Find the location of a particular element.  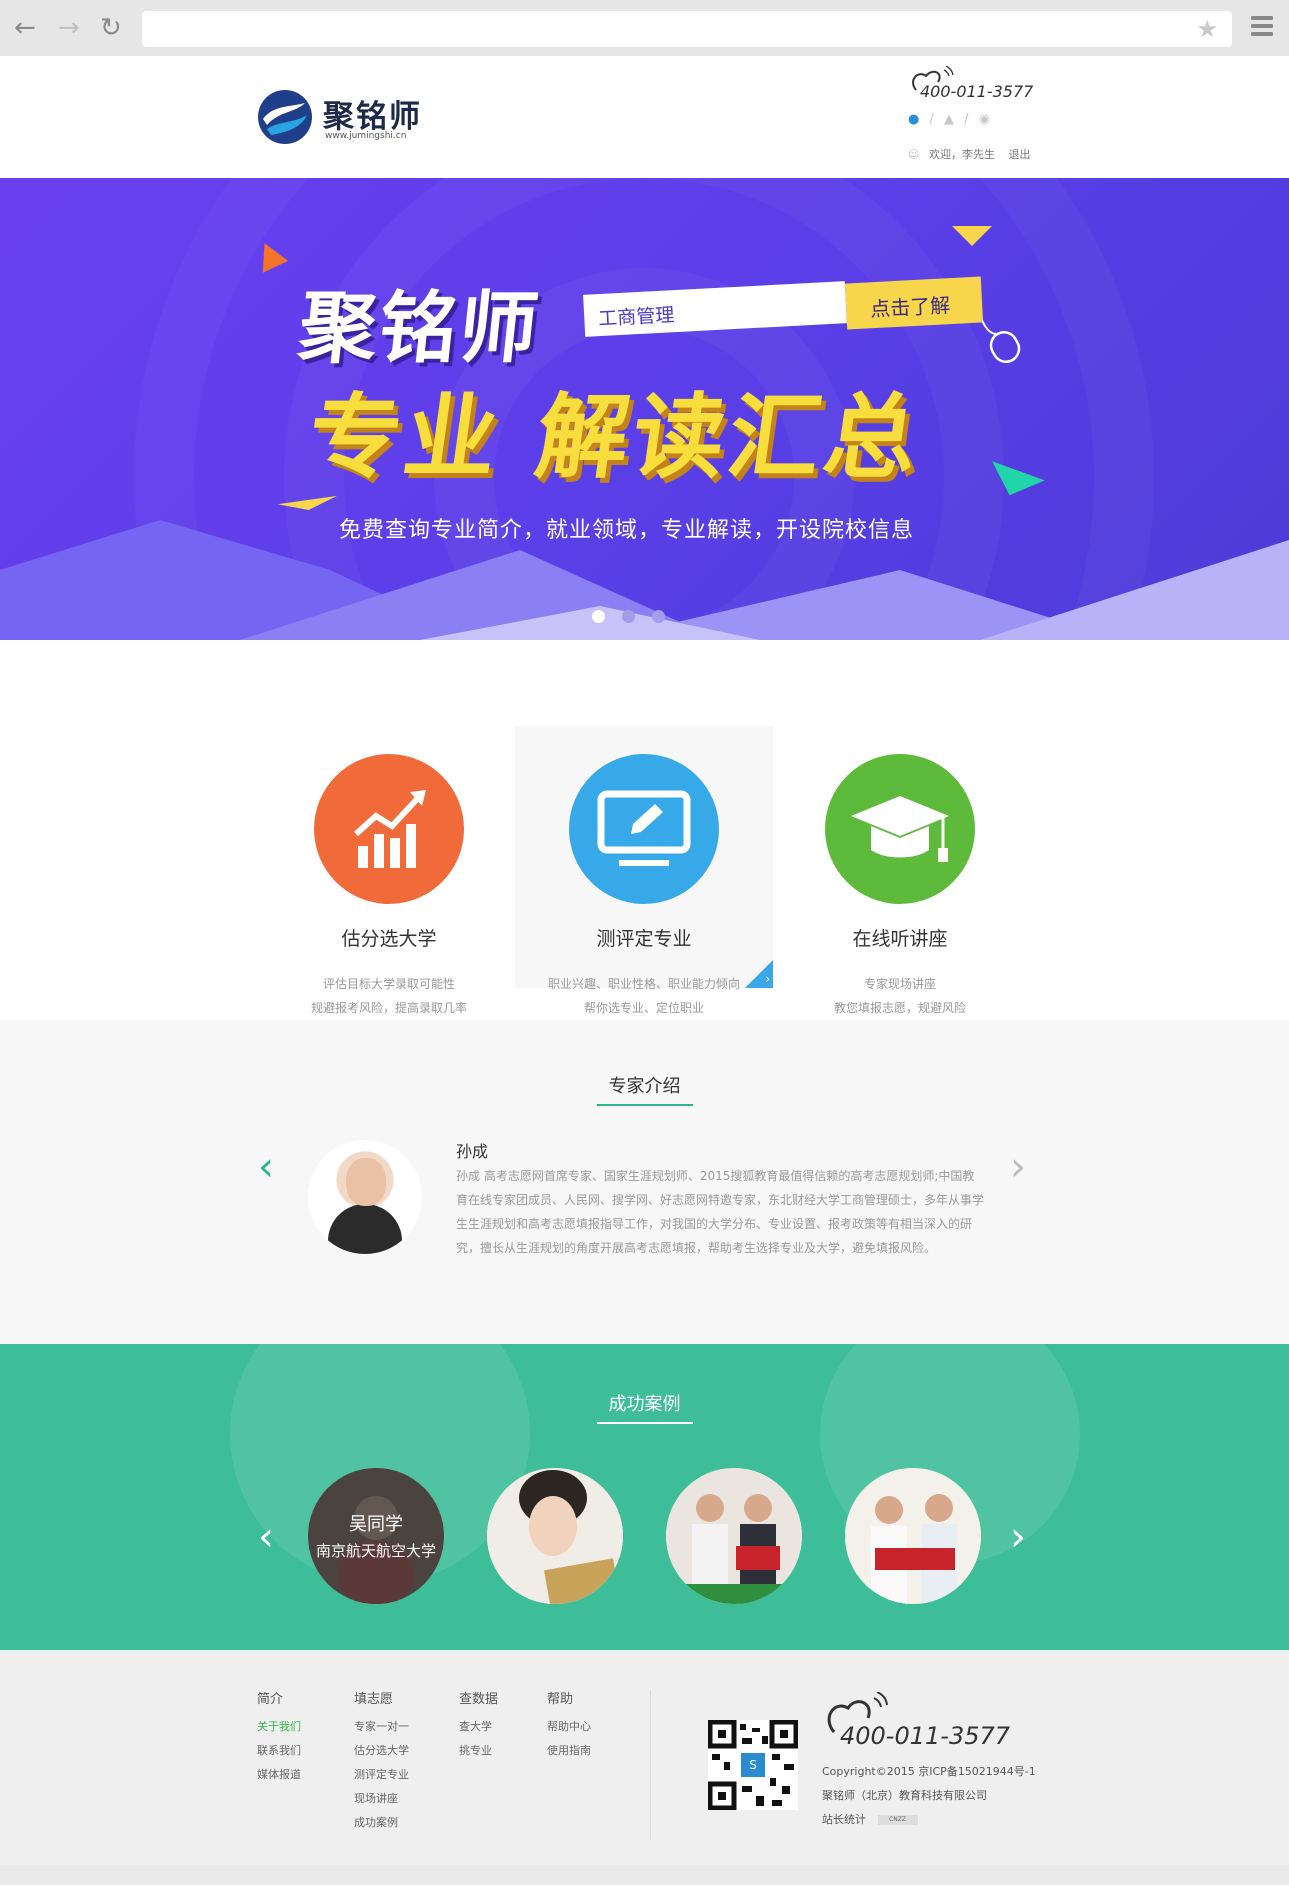

feature-title: 测评定专业 is located at coordinates (644, 939).